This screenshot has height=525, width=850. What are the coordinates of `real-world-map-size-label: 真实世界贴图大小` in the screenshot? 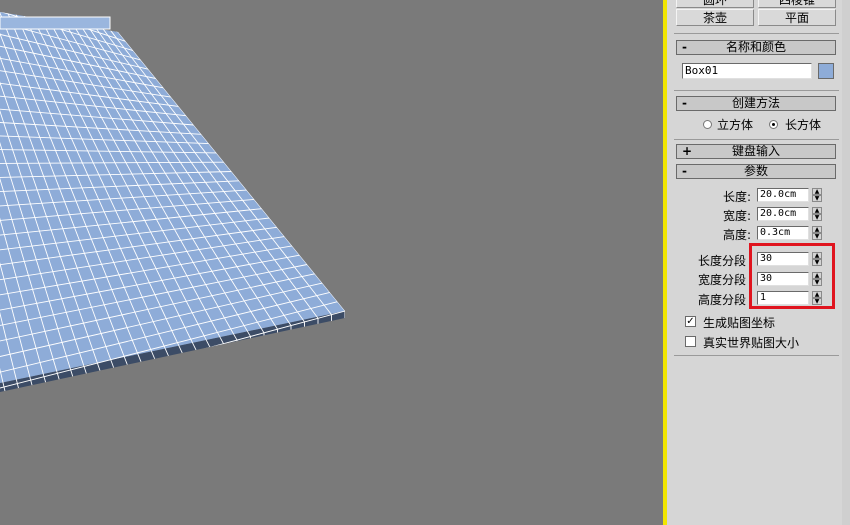 It's located at (751, 343).